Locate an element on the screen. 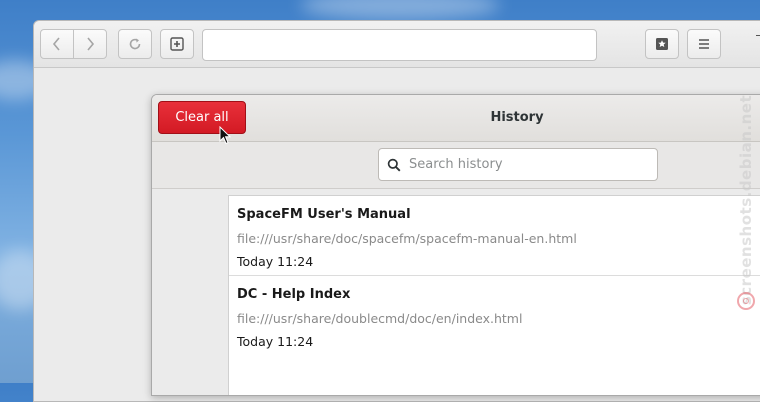 This screenshot has width=760, height=402. history-entry-title: DC - Help Index is located at coordinates (294, 294).